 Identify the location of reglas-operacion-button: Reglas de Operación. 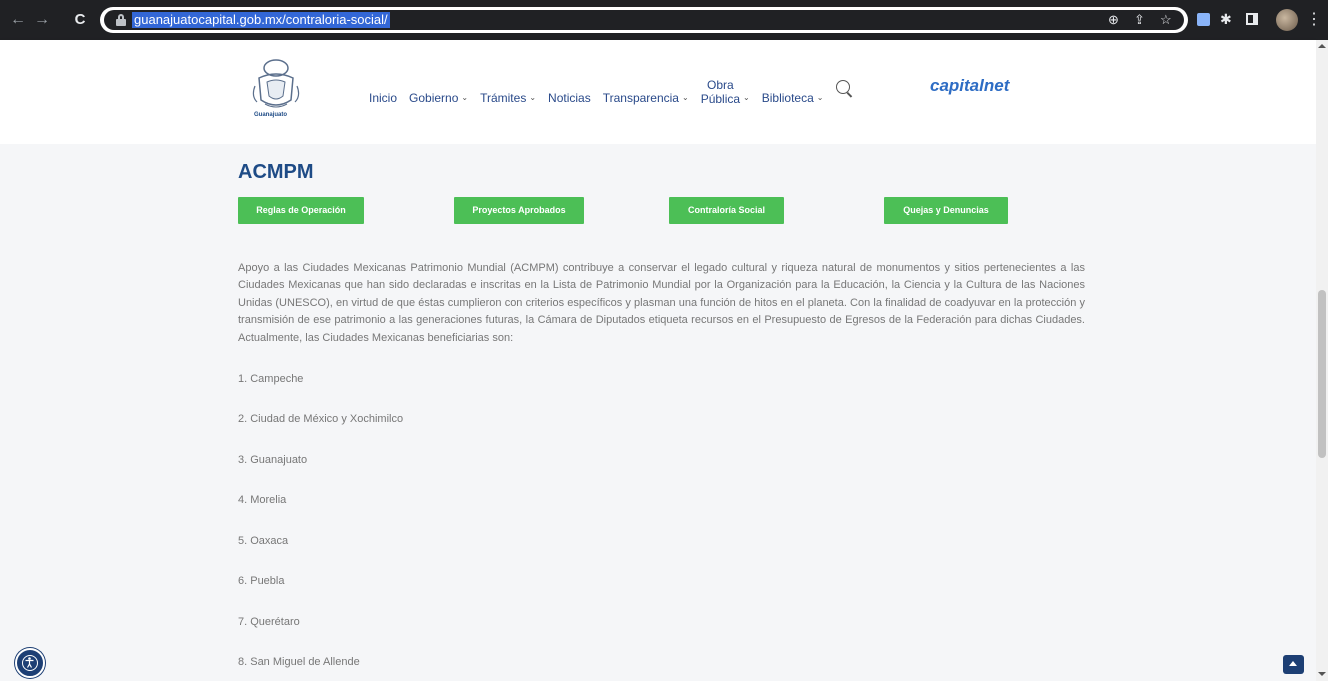
(301, 210).